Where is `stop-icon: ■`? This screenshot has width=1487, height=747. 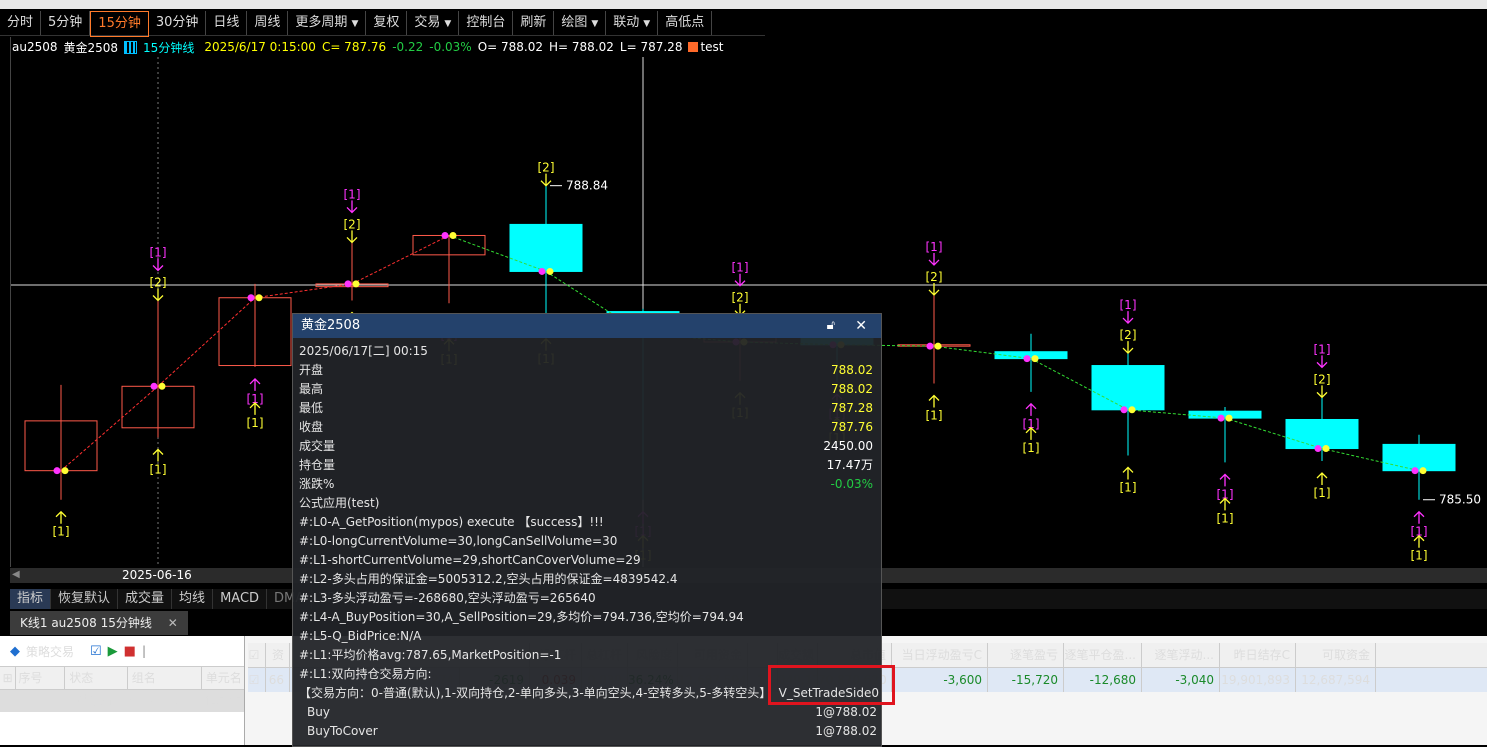 stop-icon: ■ is located at coordinates (130, 651).